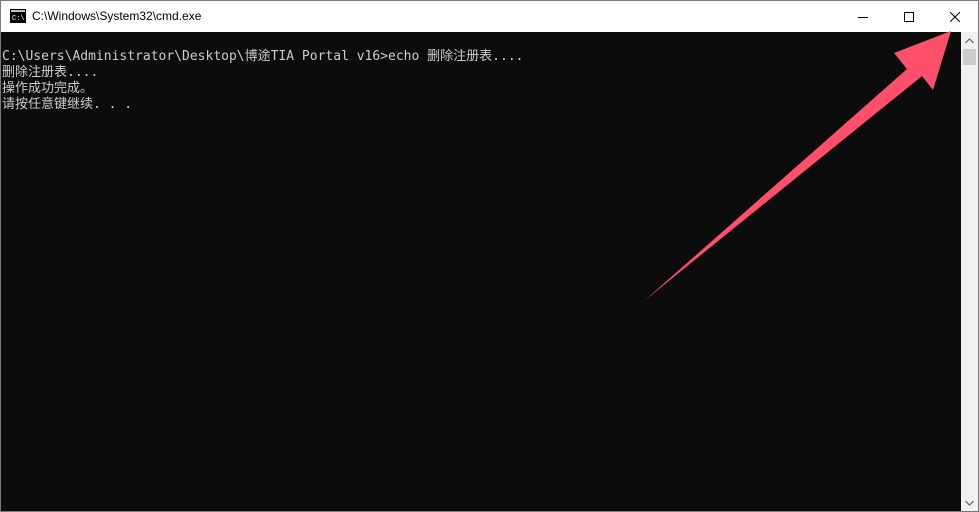  I want to click on console-line: 请按任意键继续. . ., so click(67, 104).